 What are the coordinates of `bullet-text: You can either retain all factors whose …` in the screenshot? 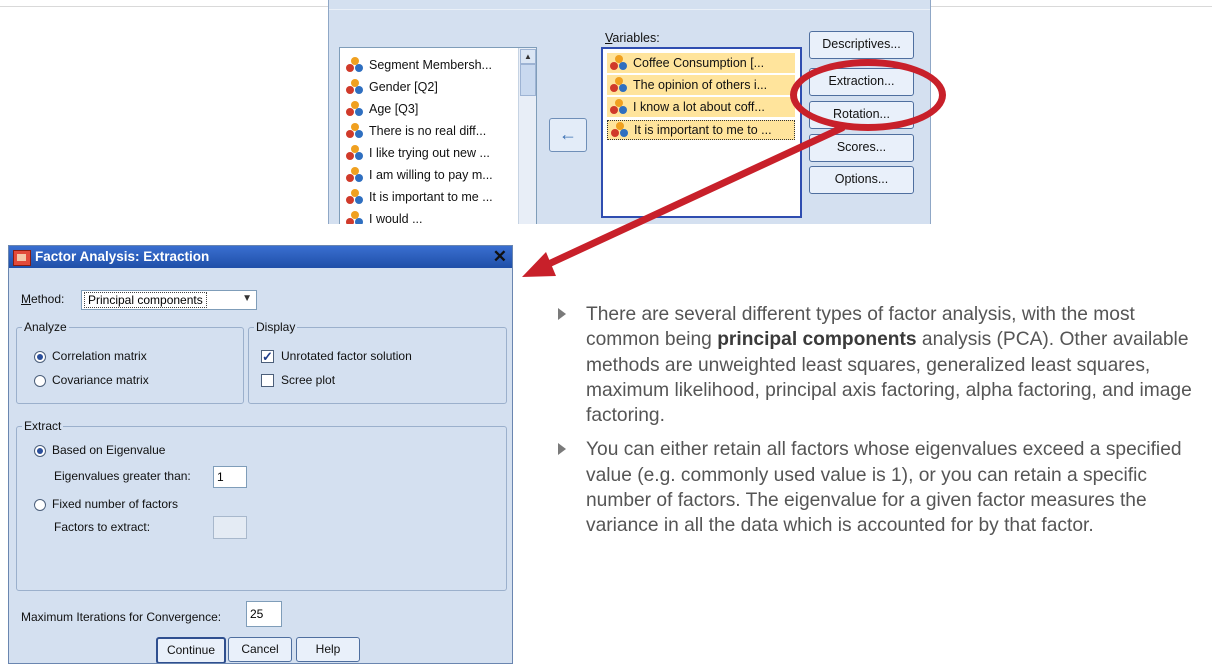 It's located at (884, 488).